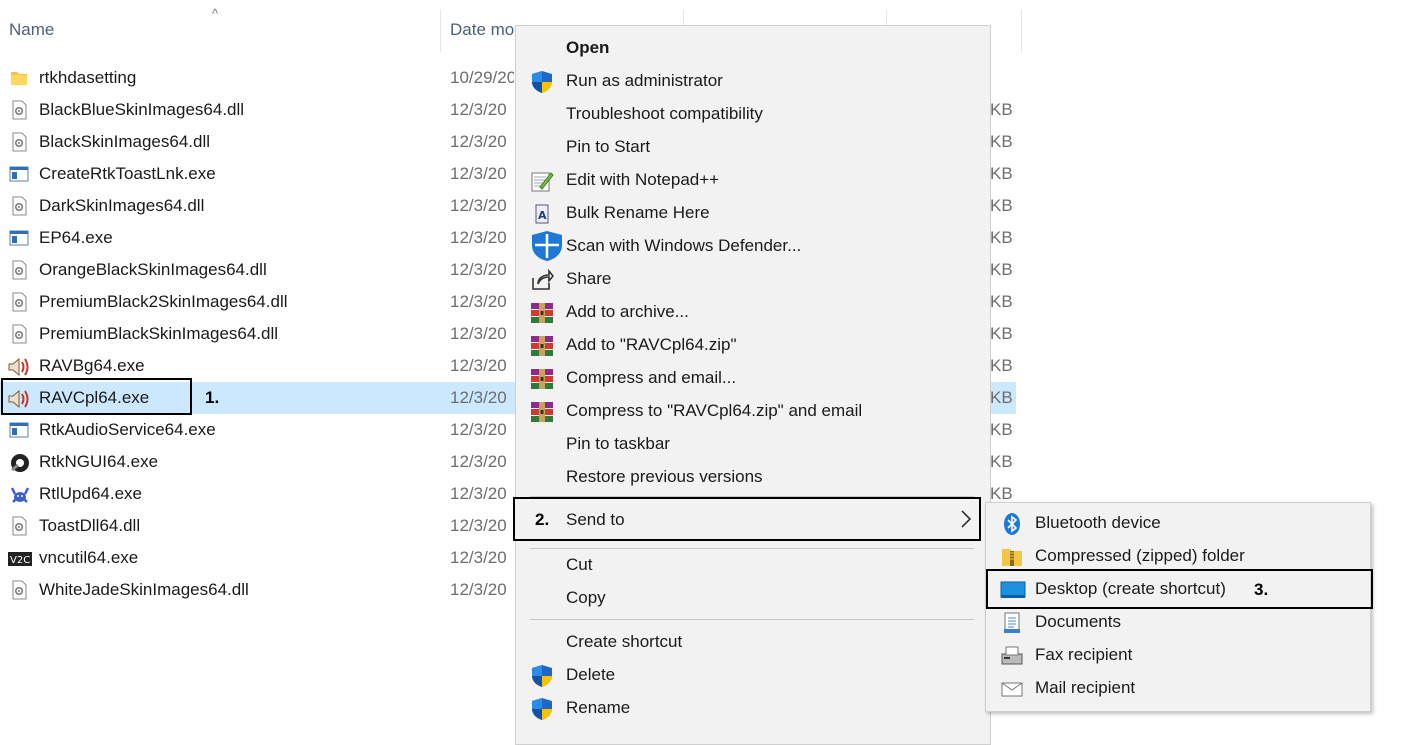 Image resolution: width=1401 pixels, height=745 pixels. I want to click on send-to-item-documents: Documents, so click(1178, 622).